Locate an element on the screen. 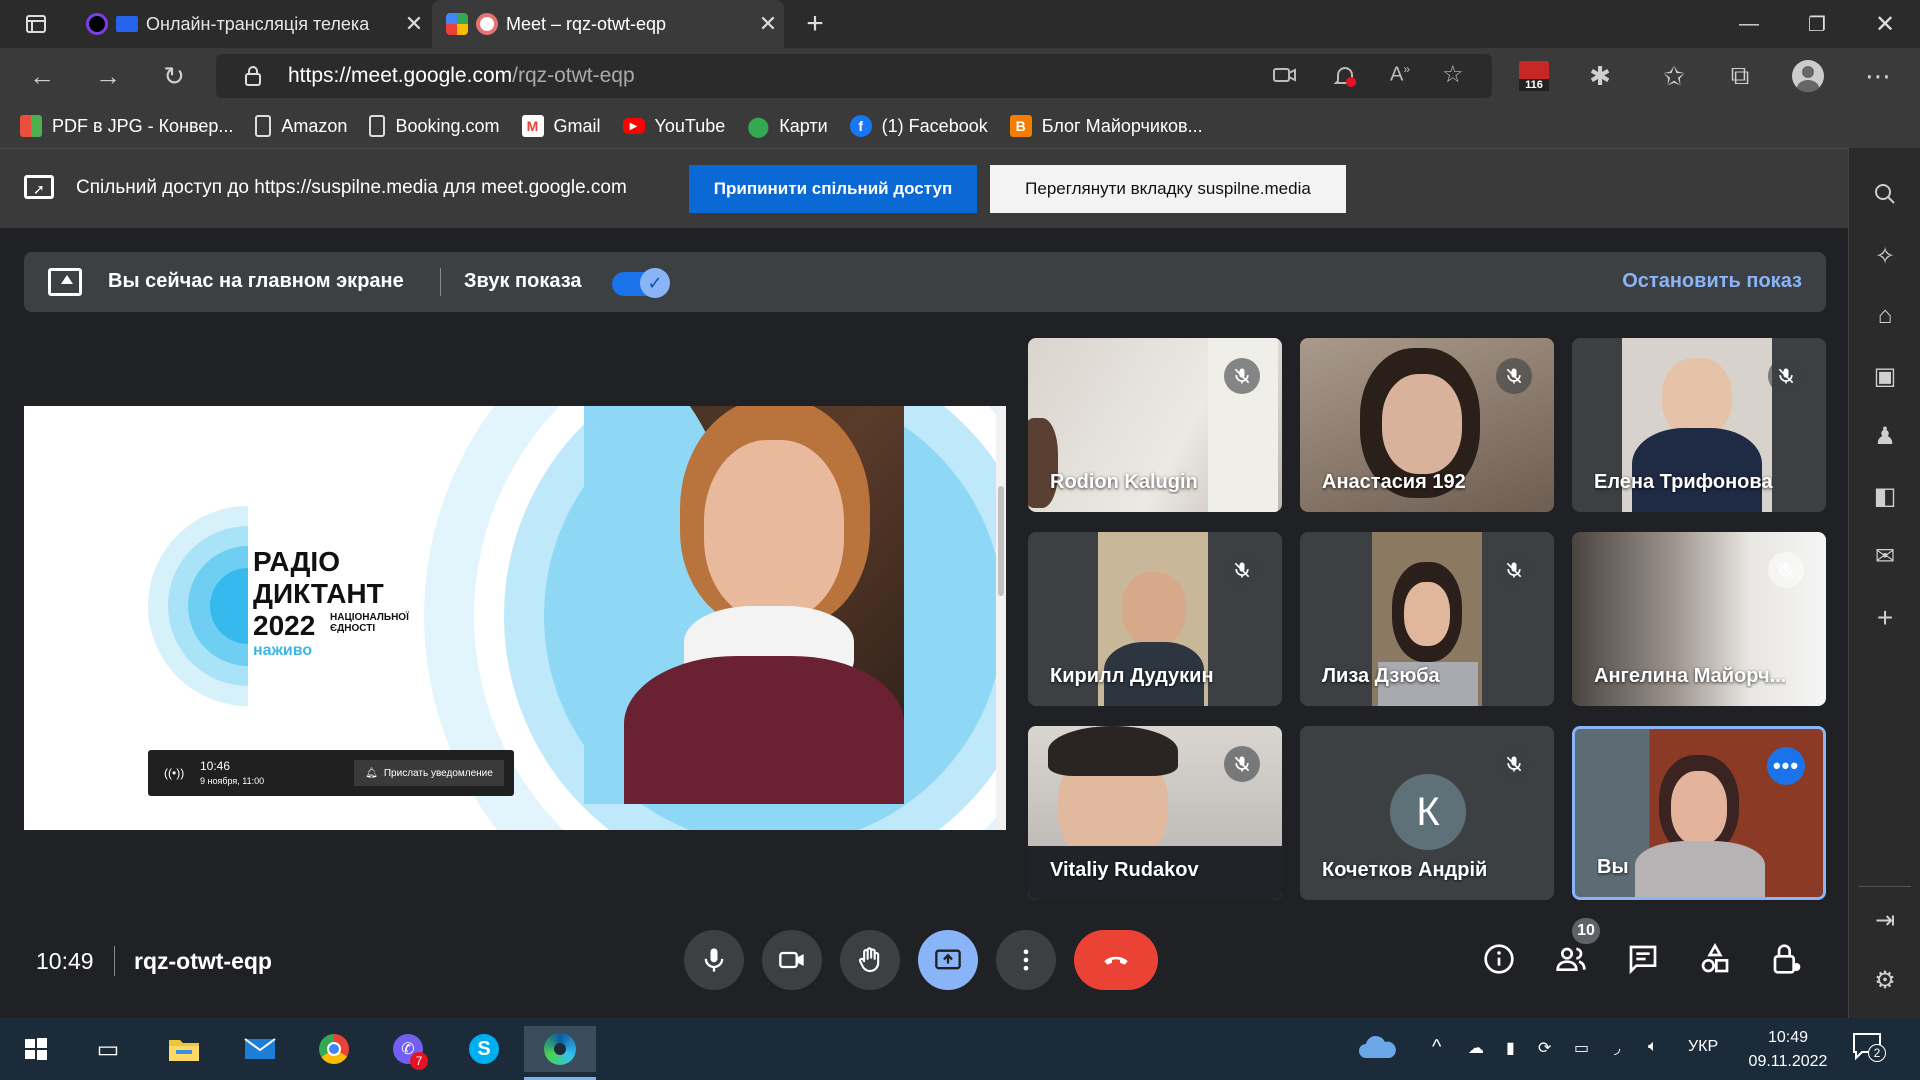  forward-icon: → is located at coordinates (108, 76).